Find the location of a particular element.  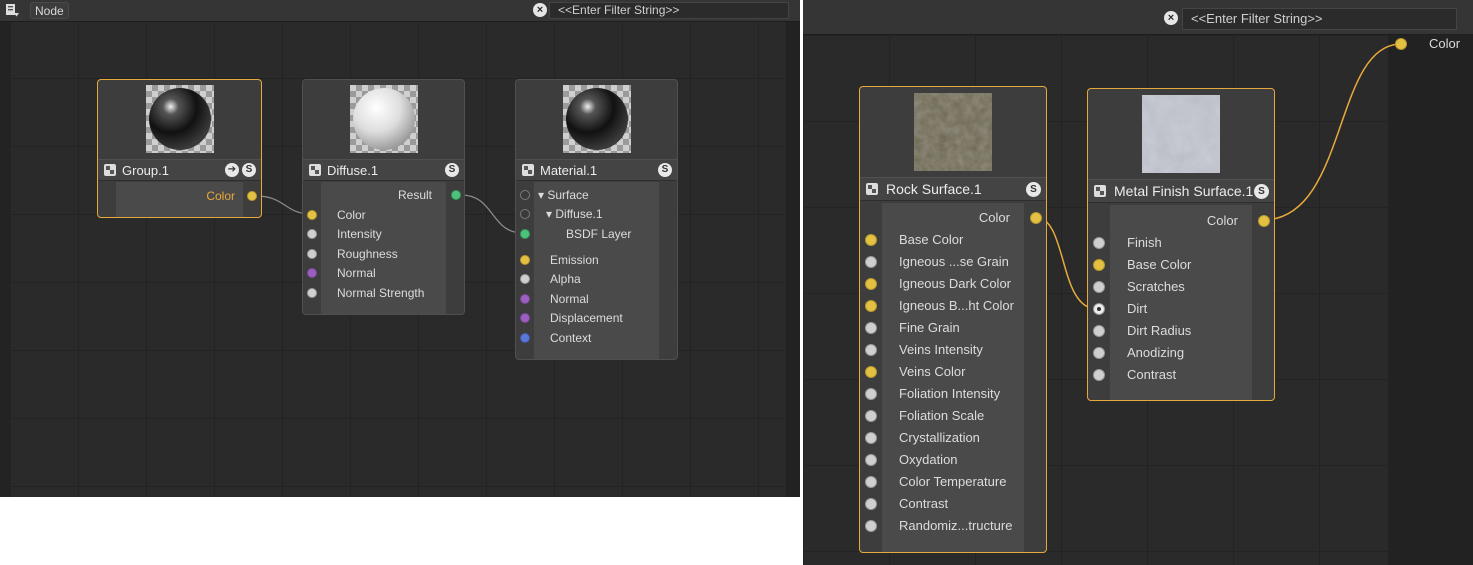

tree-item-bsdf-layer: BSDF Layer is located at coordinates (598, 234).